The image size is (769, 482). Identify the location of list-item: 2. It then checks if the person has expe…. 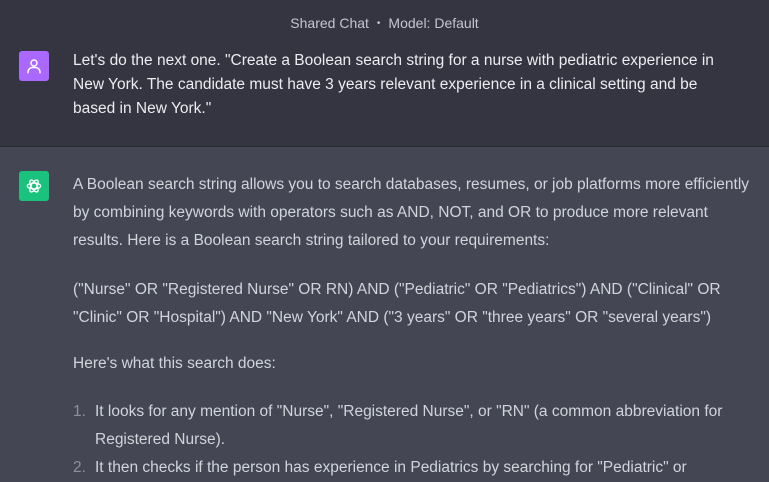
(413, 468).